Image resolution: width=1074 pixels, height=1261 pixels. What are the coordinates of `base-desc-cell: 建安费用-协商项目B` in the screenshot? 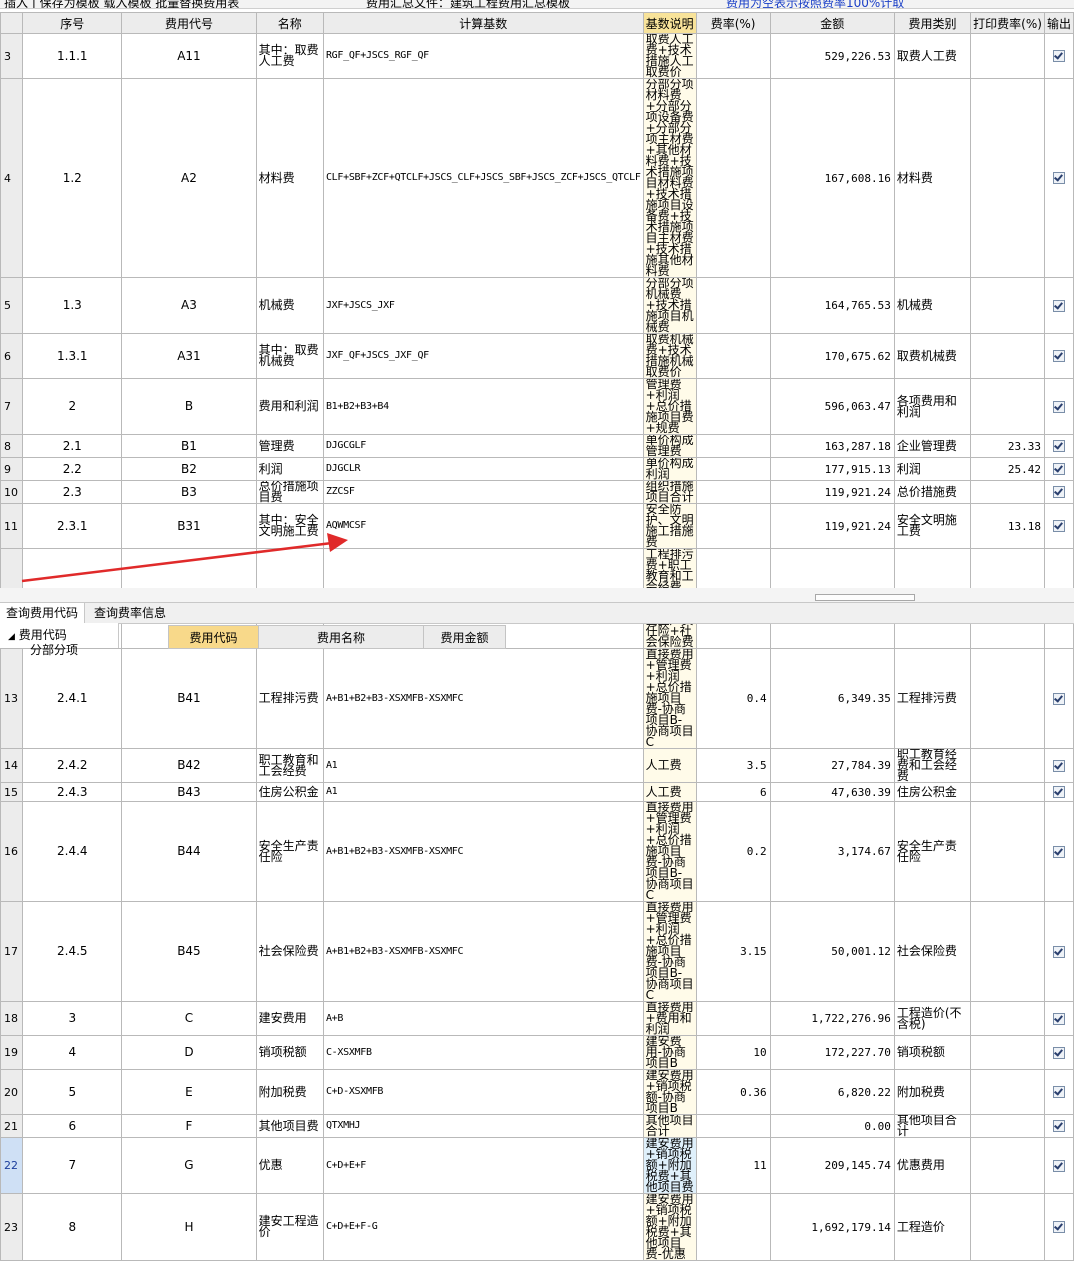 It's located at (669, 1052).